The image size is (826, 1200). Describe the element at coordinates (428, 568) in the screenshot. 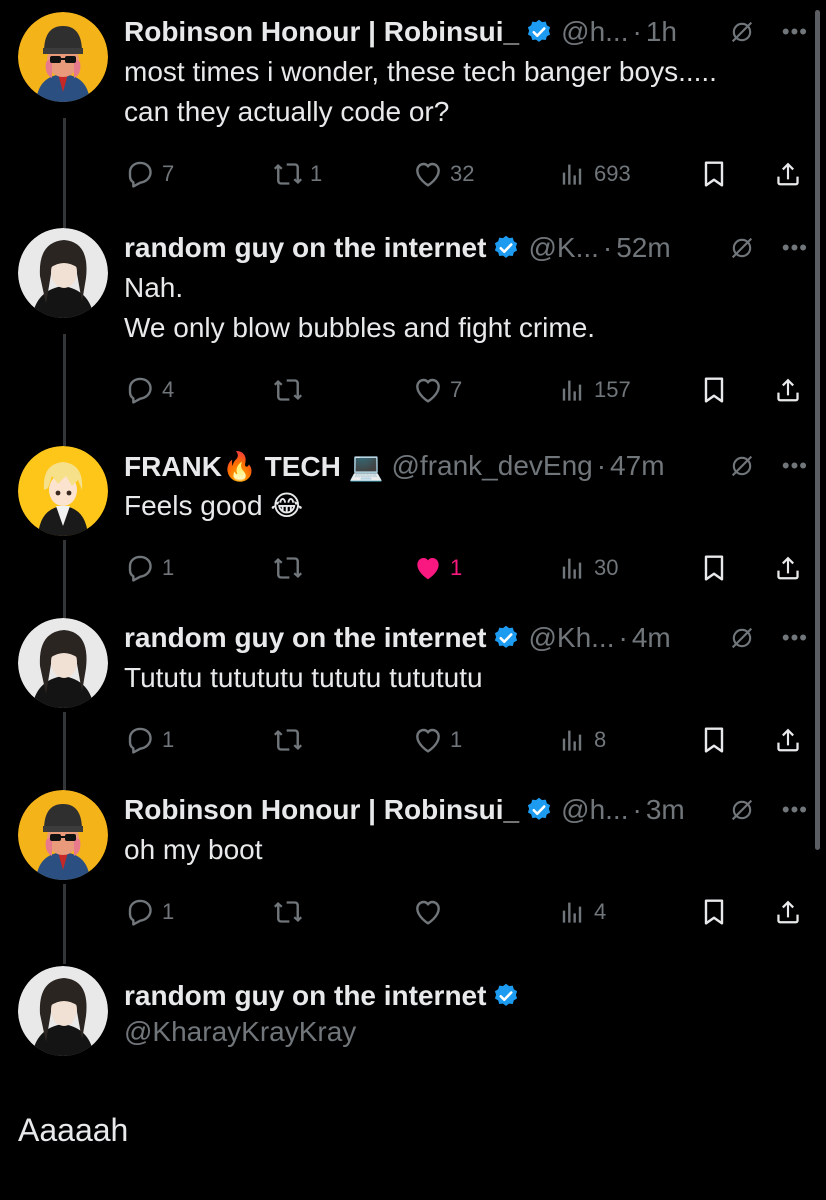

I see `heart-filled-icon` at that location.